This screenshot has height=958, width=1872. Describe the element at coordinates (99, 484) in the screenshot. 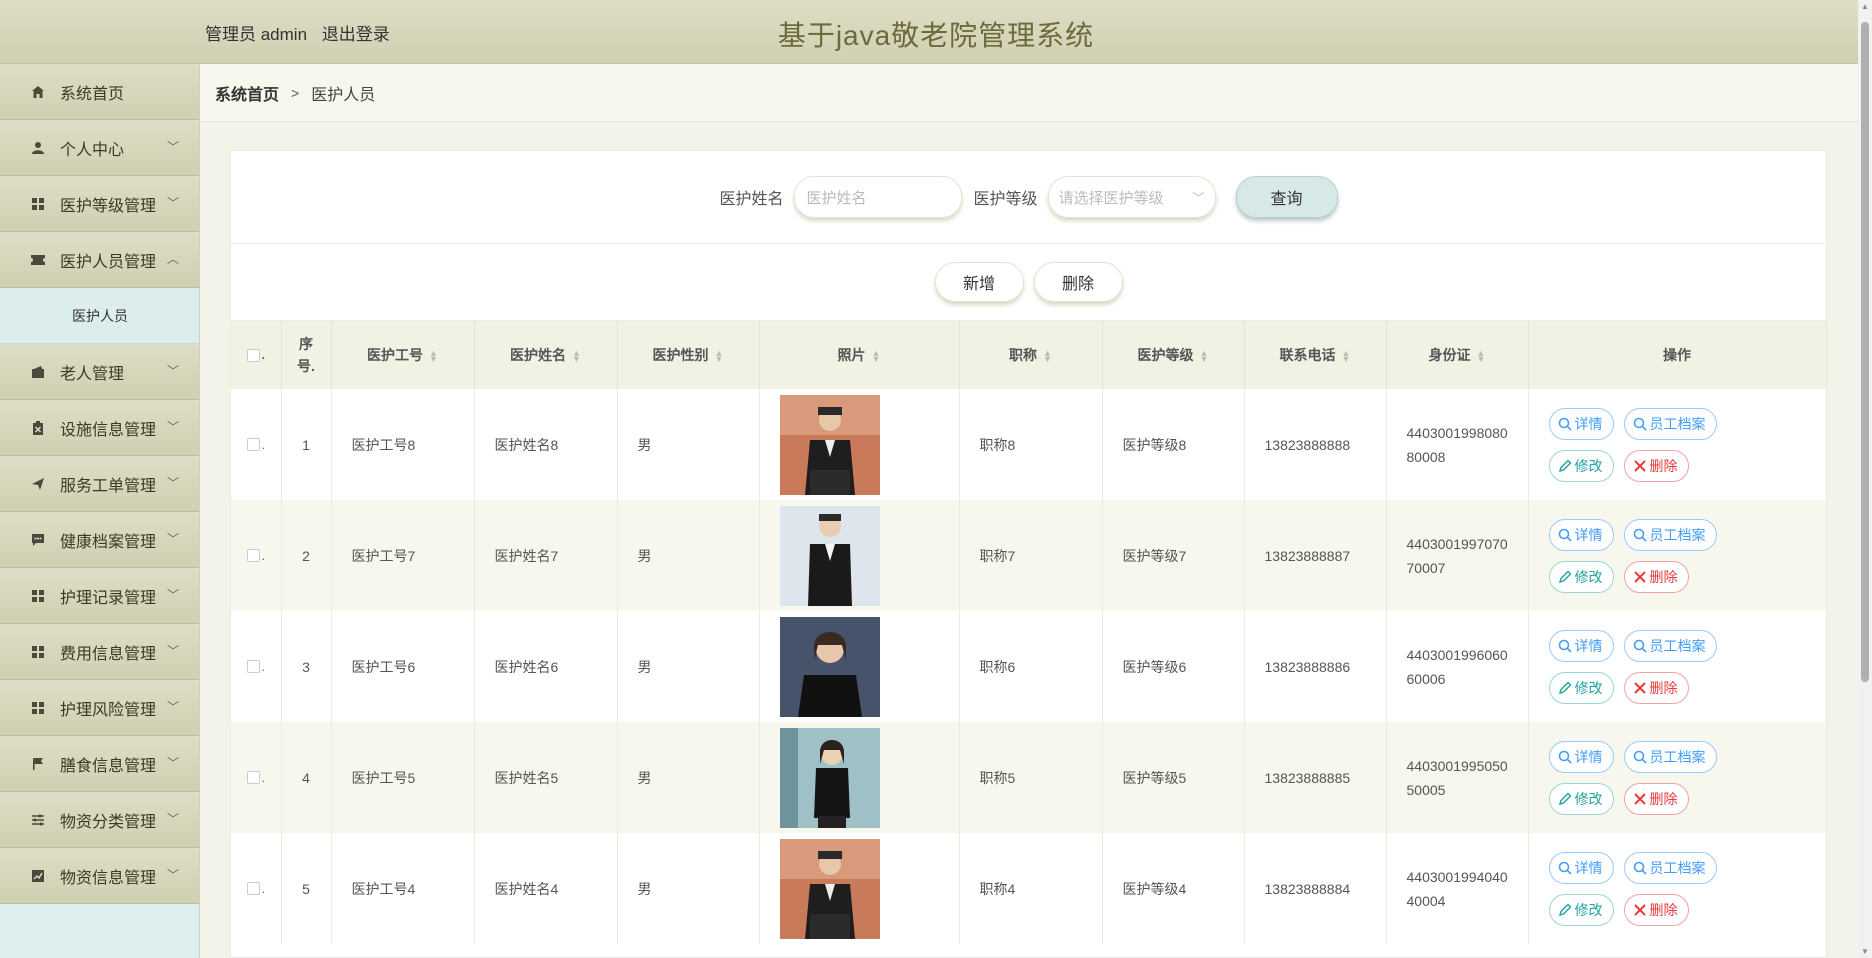

I see `sidebar-item-service-order: 服务工单管理 ﹀` at that location.